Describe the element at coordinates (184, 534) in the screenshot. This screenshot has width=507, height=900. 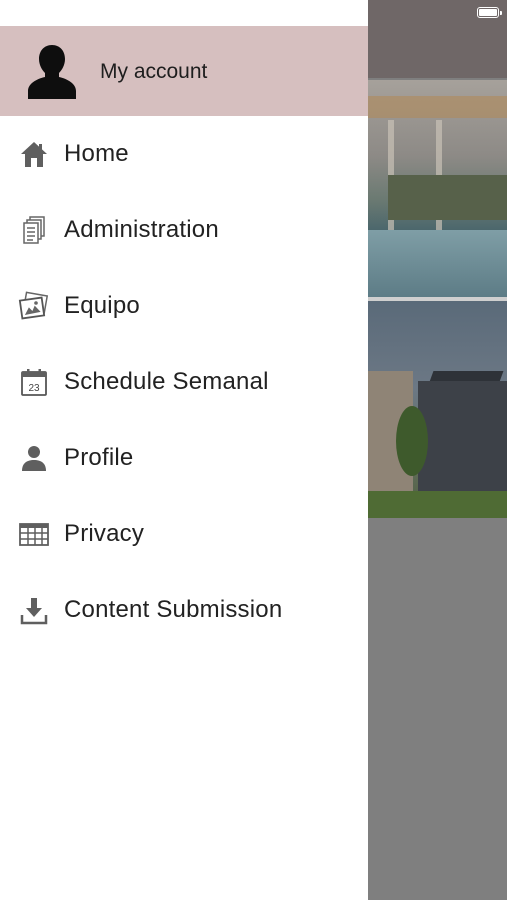
I see `menu-item-privacy: Privacy` at that location.